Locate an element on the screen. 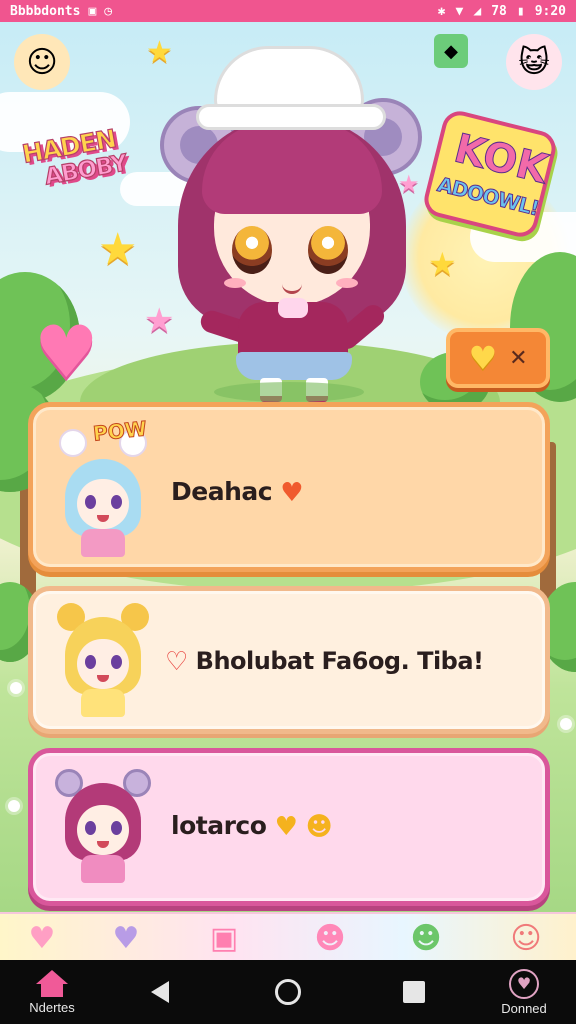 The image size is (576, 1024). heart-face-icon: ♥ is located at coordinates (292, 493).